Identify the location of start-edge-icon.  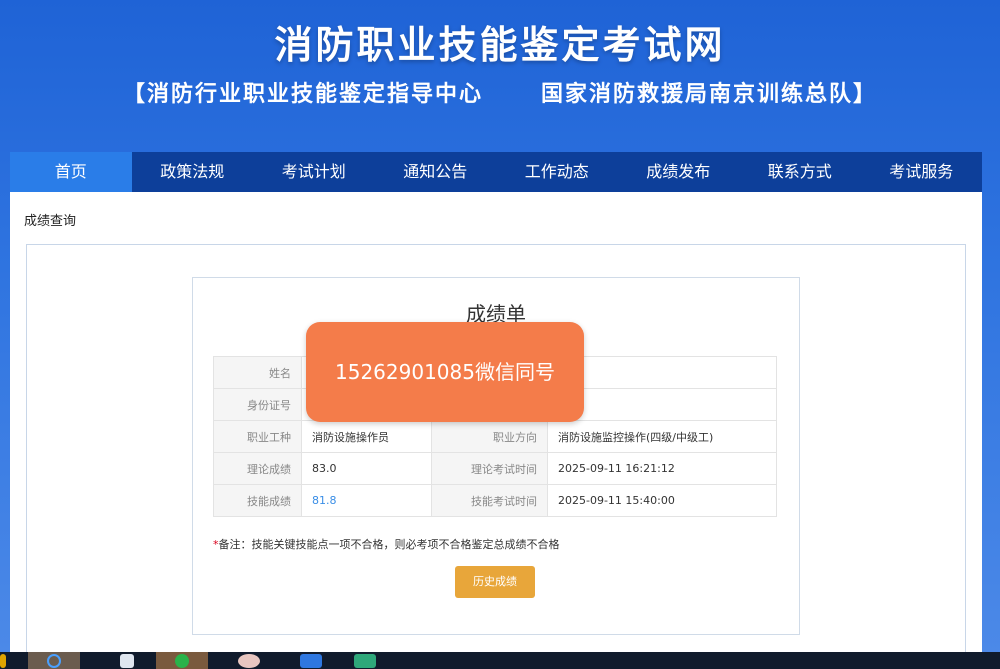
(3, 660).